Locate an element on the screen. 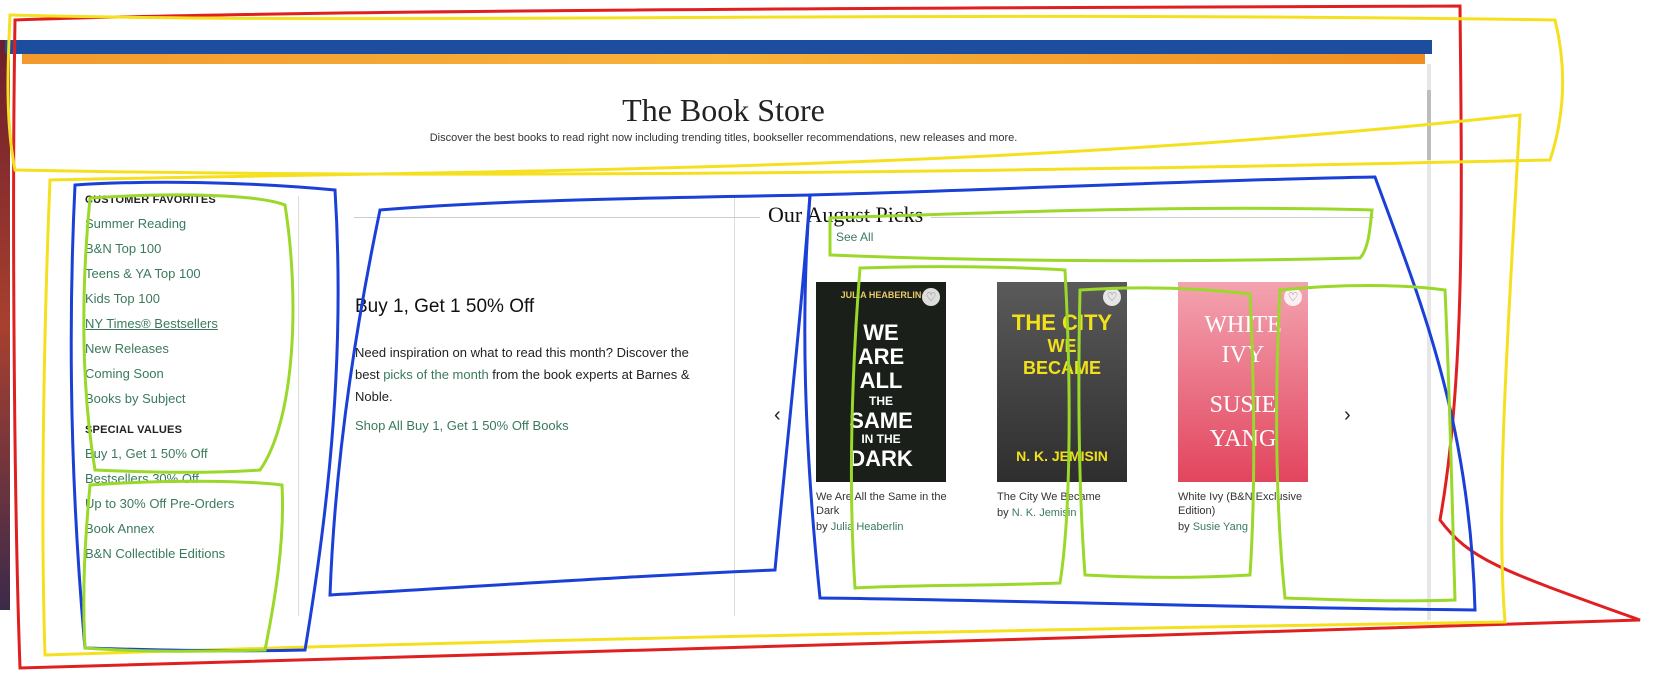 The height and width of the screenshot is (687, 1679). cover-text: THE is located at coordinates (881, 401).